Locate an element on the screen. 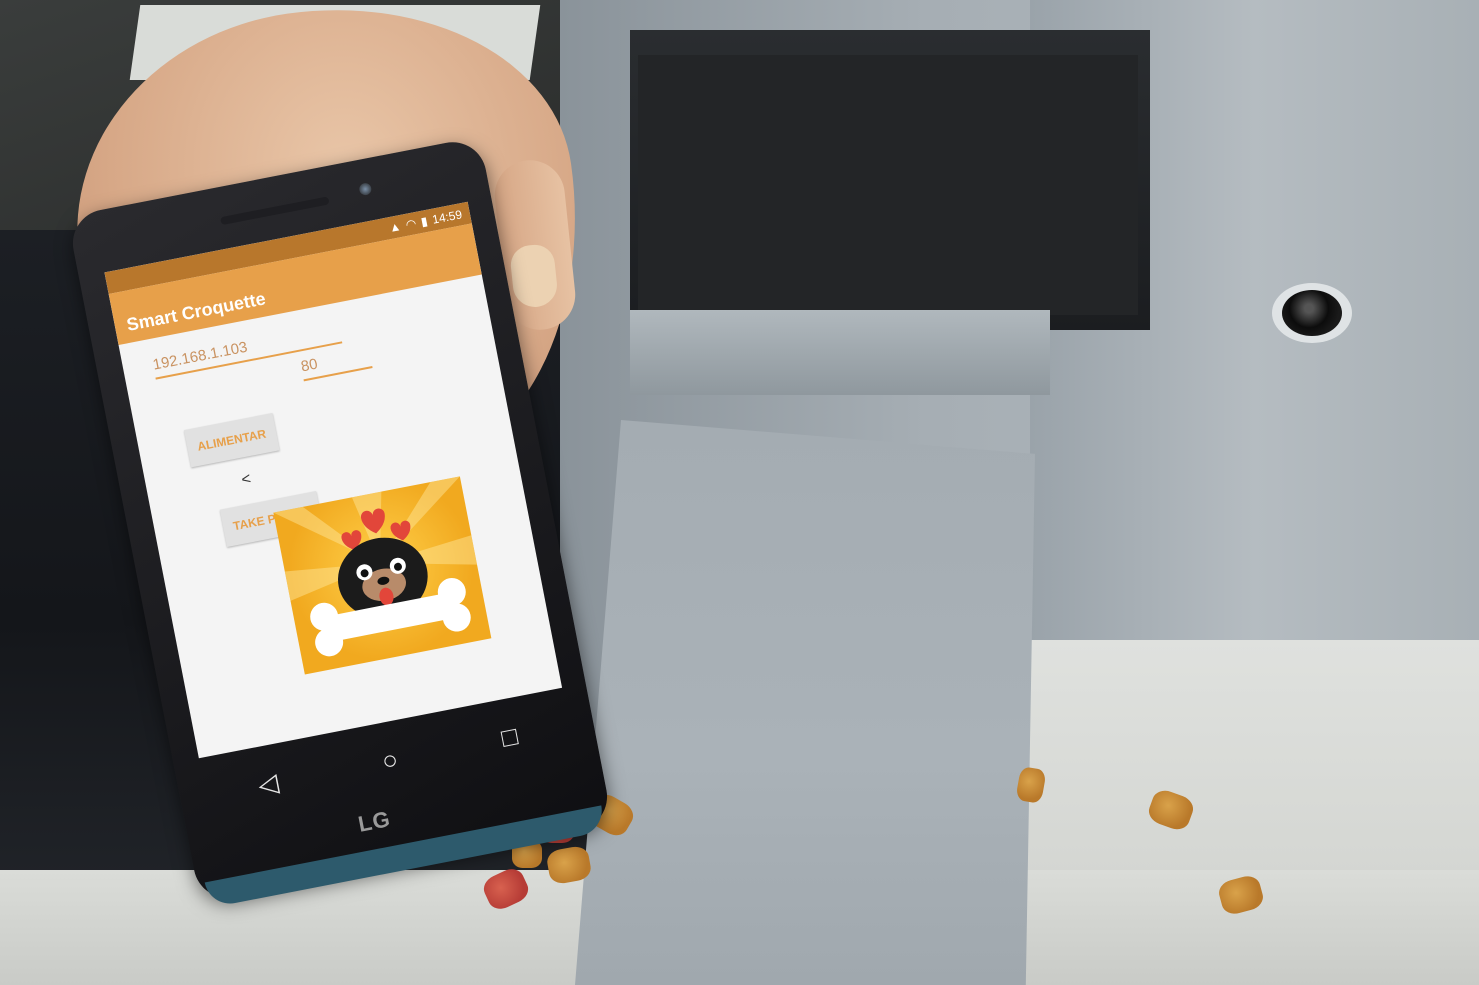  port-field: 80 is located at coordinates (336, 363).